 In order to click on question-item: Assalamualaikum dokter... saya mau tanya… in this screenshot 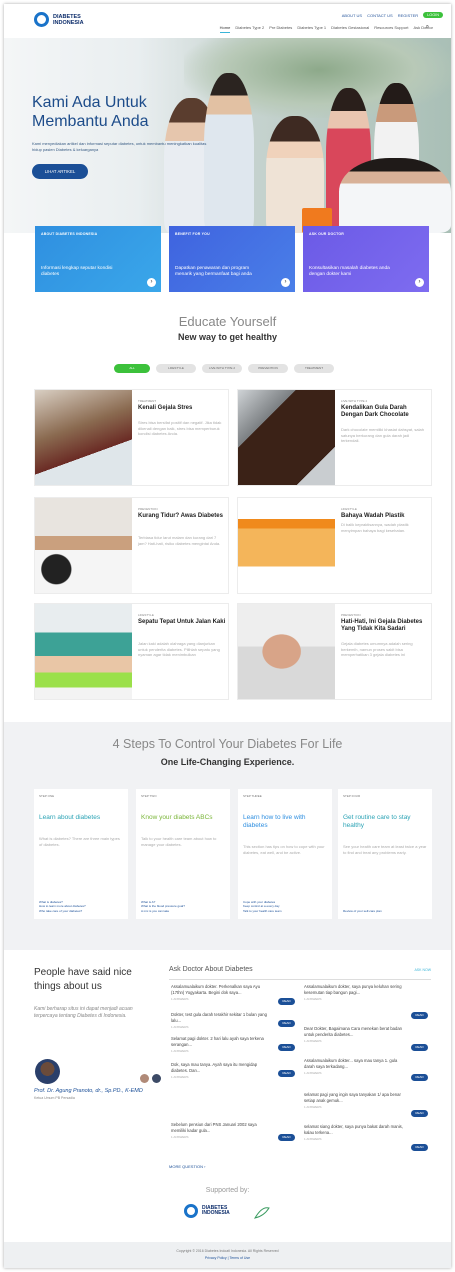, I will do `click(366, 1069)`.